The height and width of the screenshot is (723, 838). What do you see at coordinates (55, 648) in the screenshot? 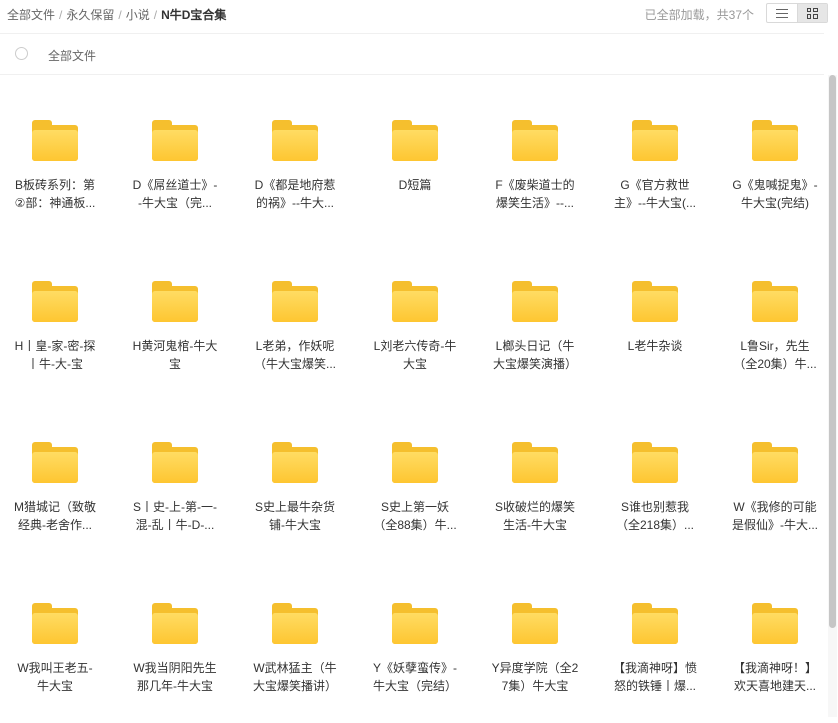
I see `folder-item: W我叫王老五- 牛大宝` at bounding box center [55, 648].